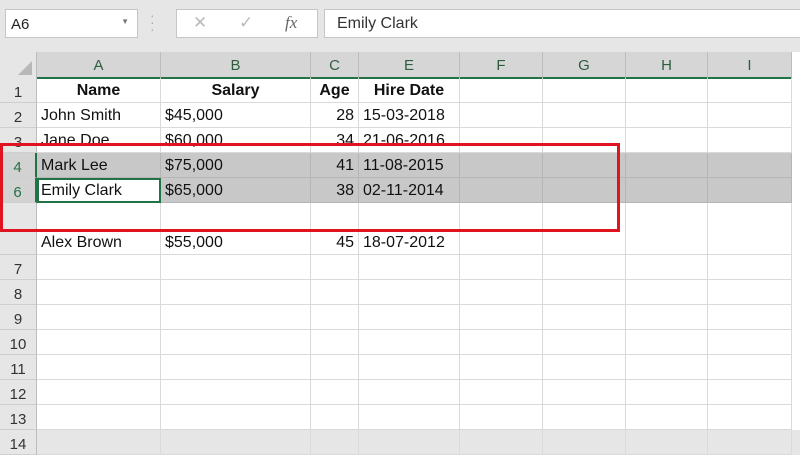  What do you see at coordinates (667, 65) in the screenshot?
I see `column-header-H: H` at bounding box center [667, 65].